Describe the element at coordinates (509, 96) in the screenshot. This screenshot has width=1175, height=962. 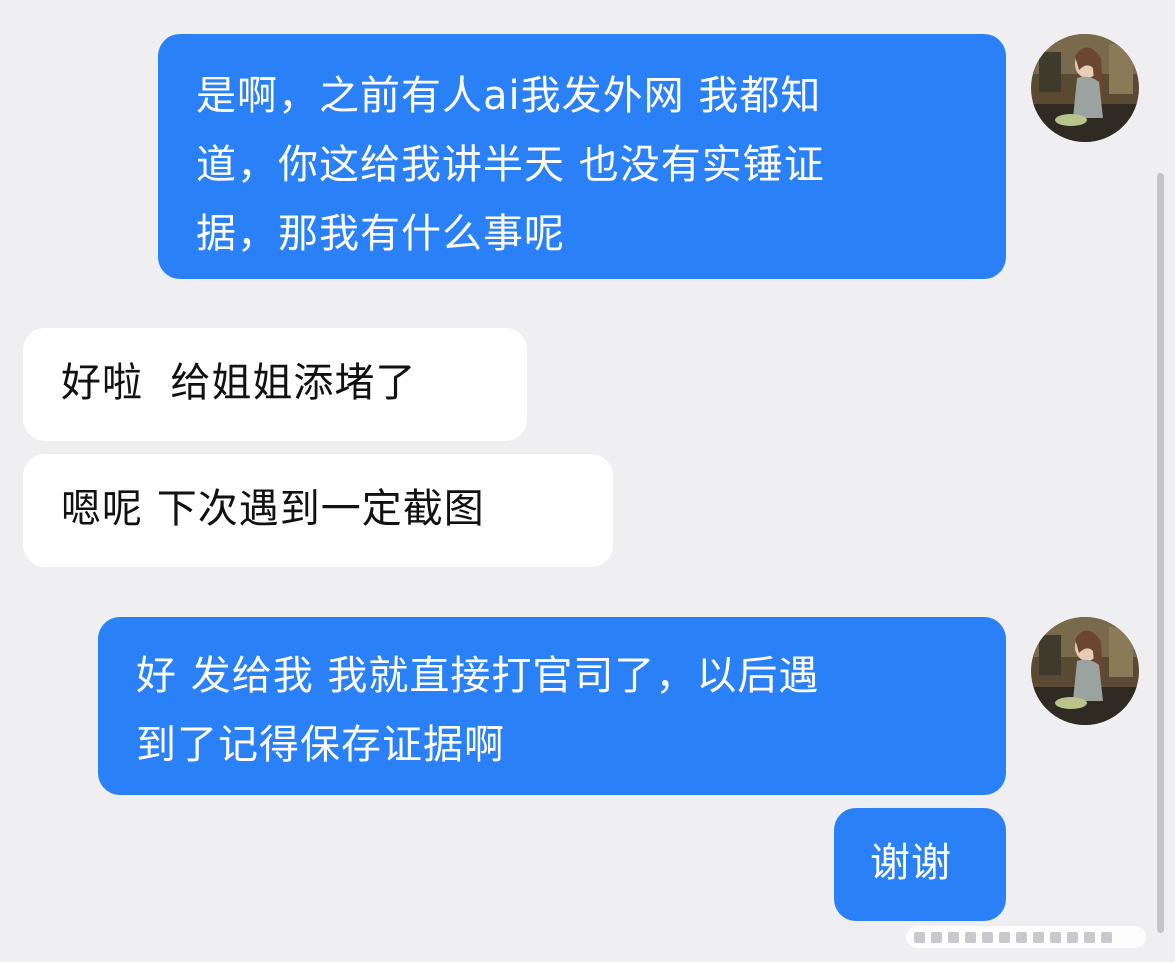
I see `message-text-line: 是啊，之前有人ai我发外网 我都知` at that location.